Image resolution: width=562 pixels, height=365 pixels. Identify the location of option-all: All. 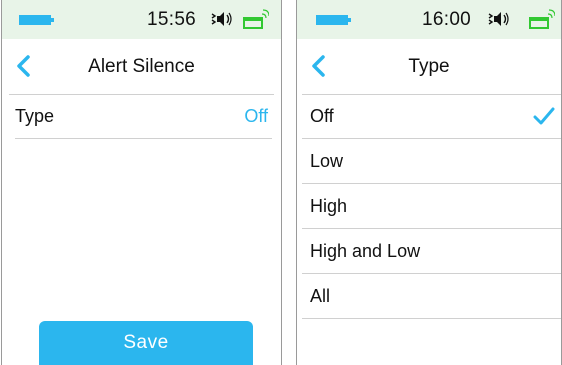
(429, 296).